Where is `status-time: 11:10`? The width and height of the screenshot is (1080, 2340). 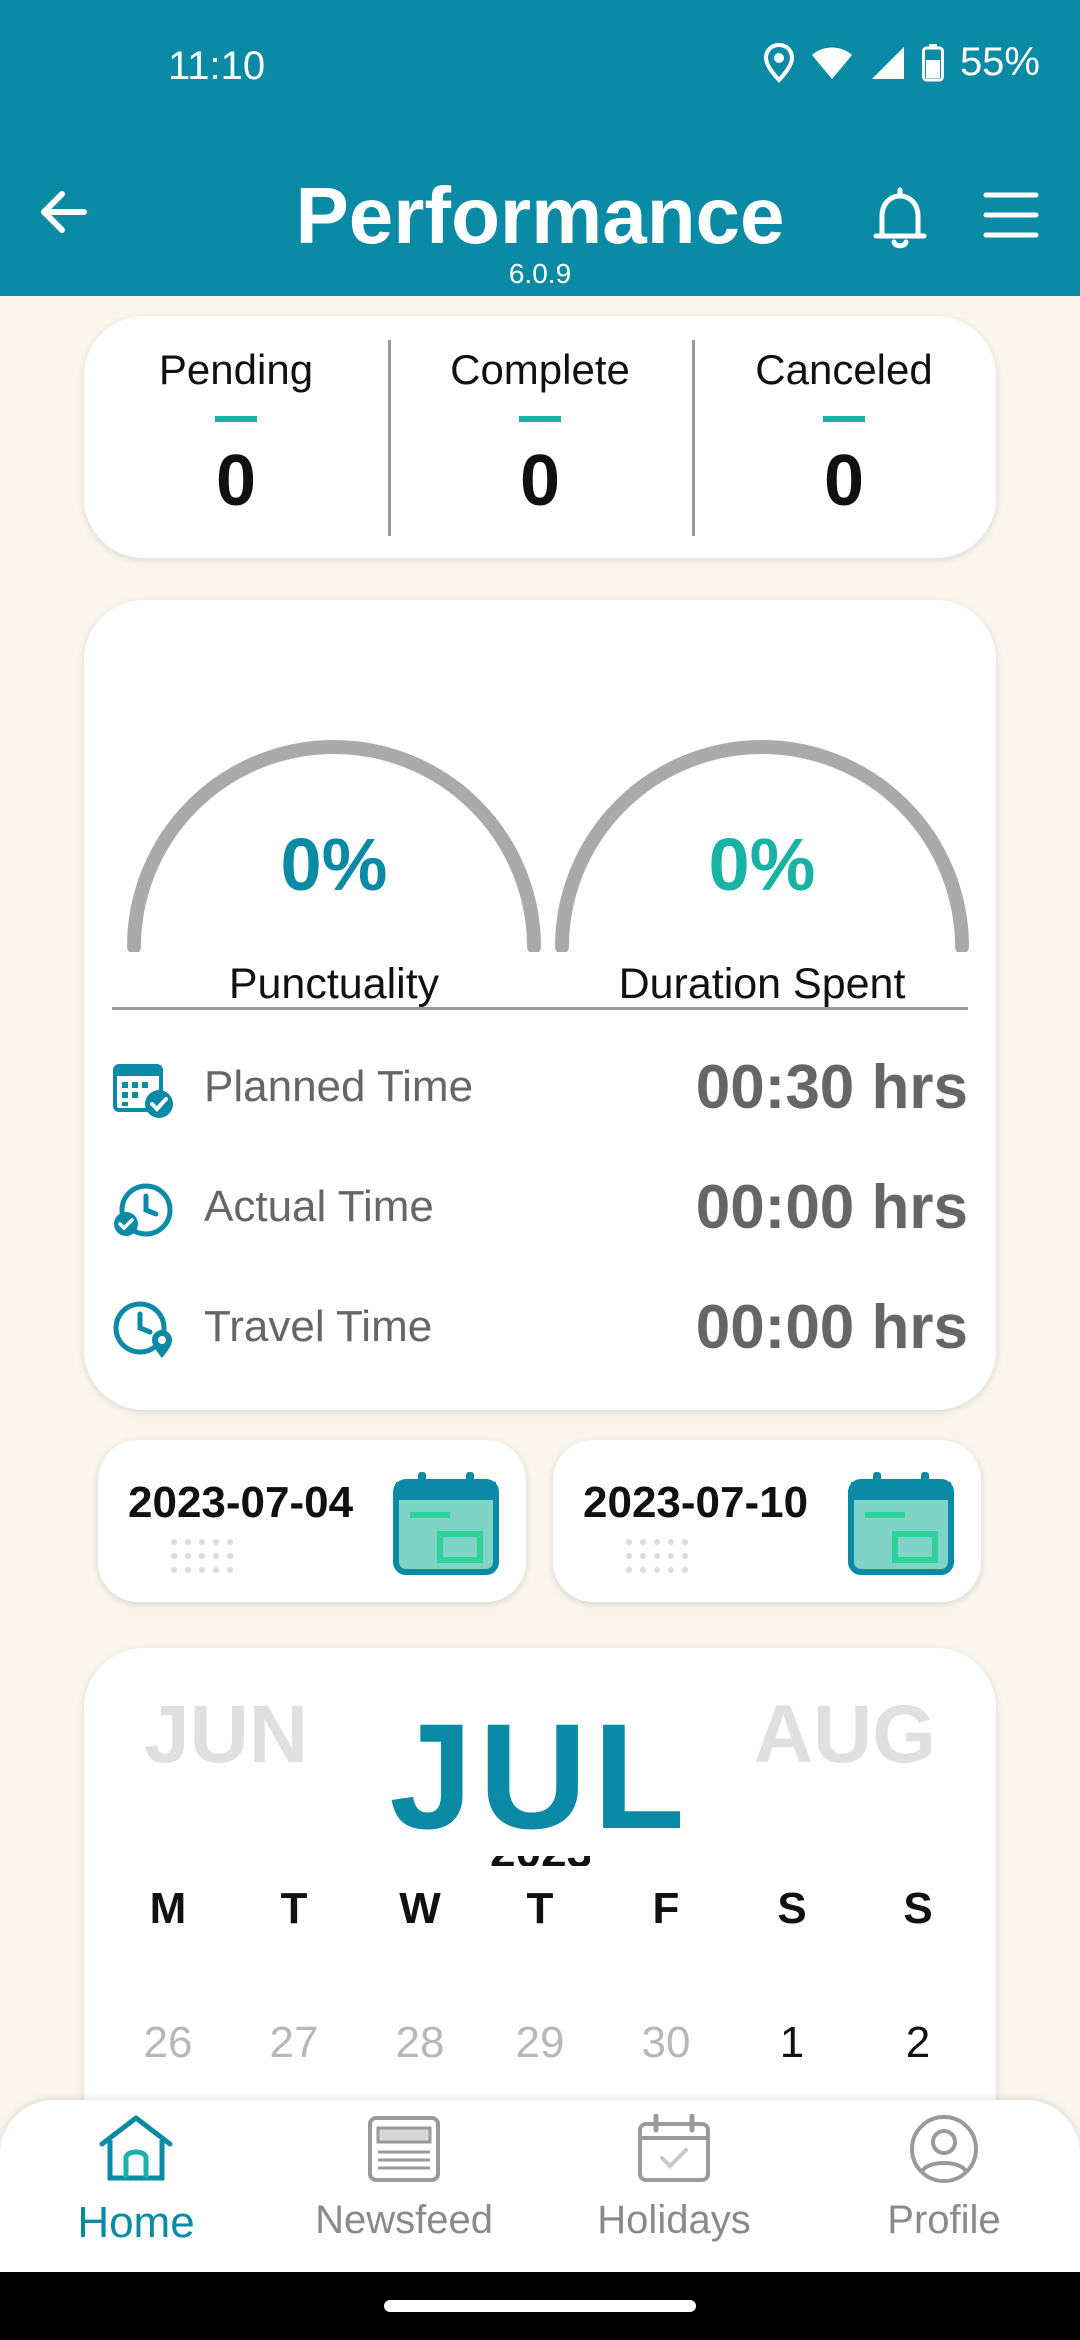
status-time: 11:10 is located at coordinates (217, 66).